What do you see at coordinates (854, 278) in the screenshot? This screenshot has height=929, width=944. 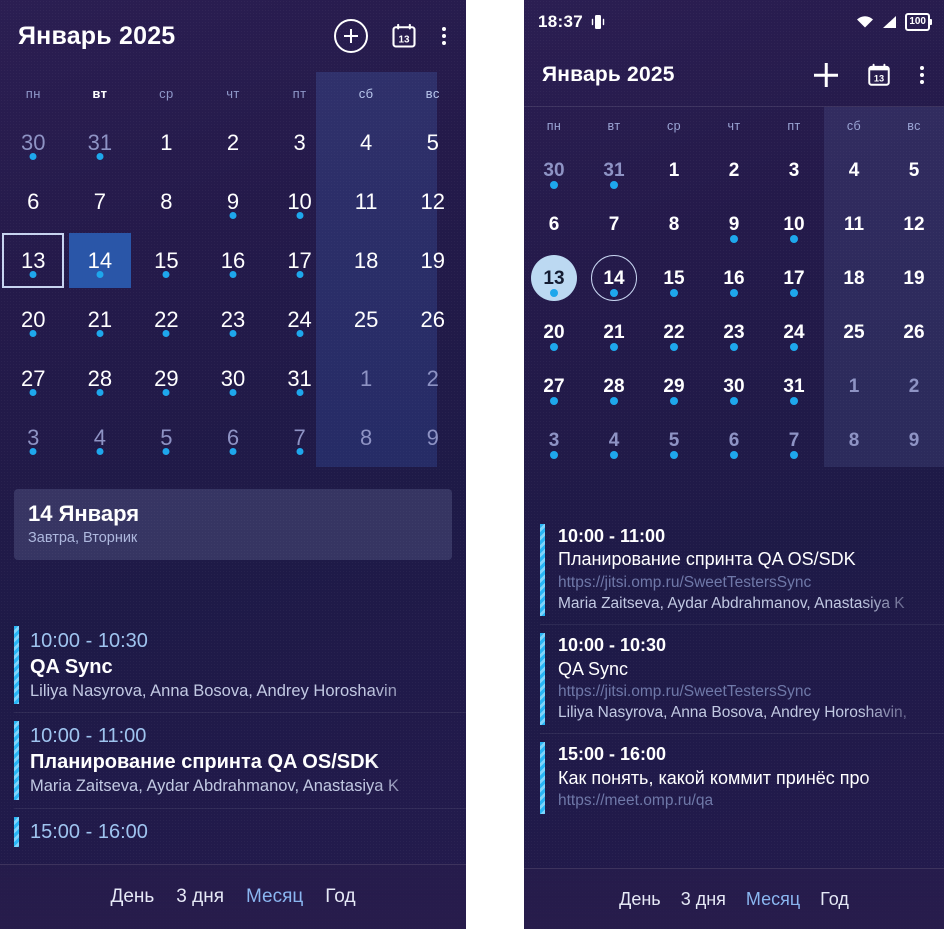 I see `day-cell-18: 18` at bounding box center [854, 278].